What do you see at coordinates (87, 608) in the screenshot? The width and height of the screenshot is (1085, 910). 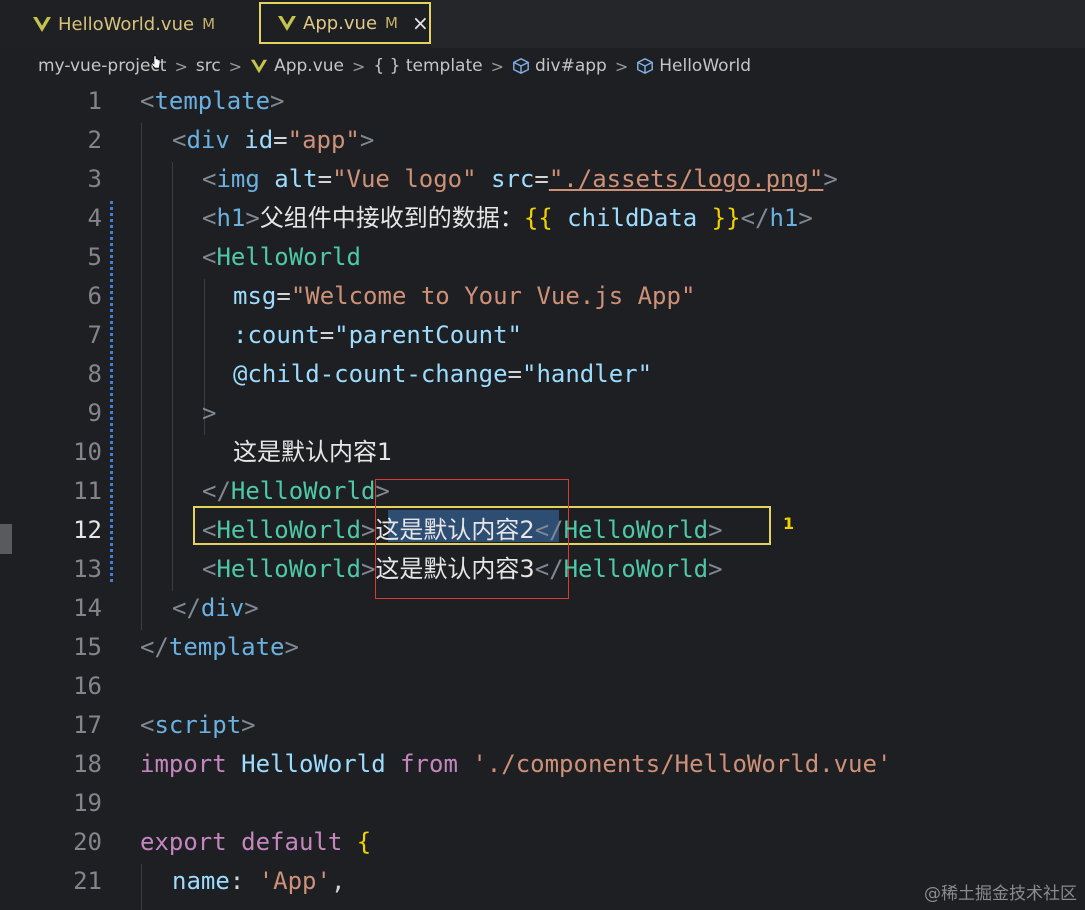 I see `line-number: 14` at bounding box center [87, 608].